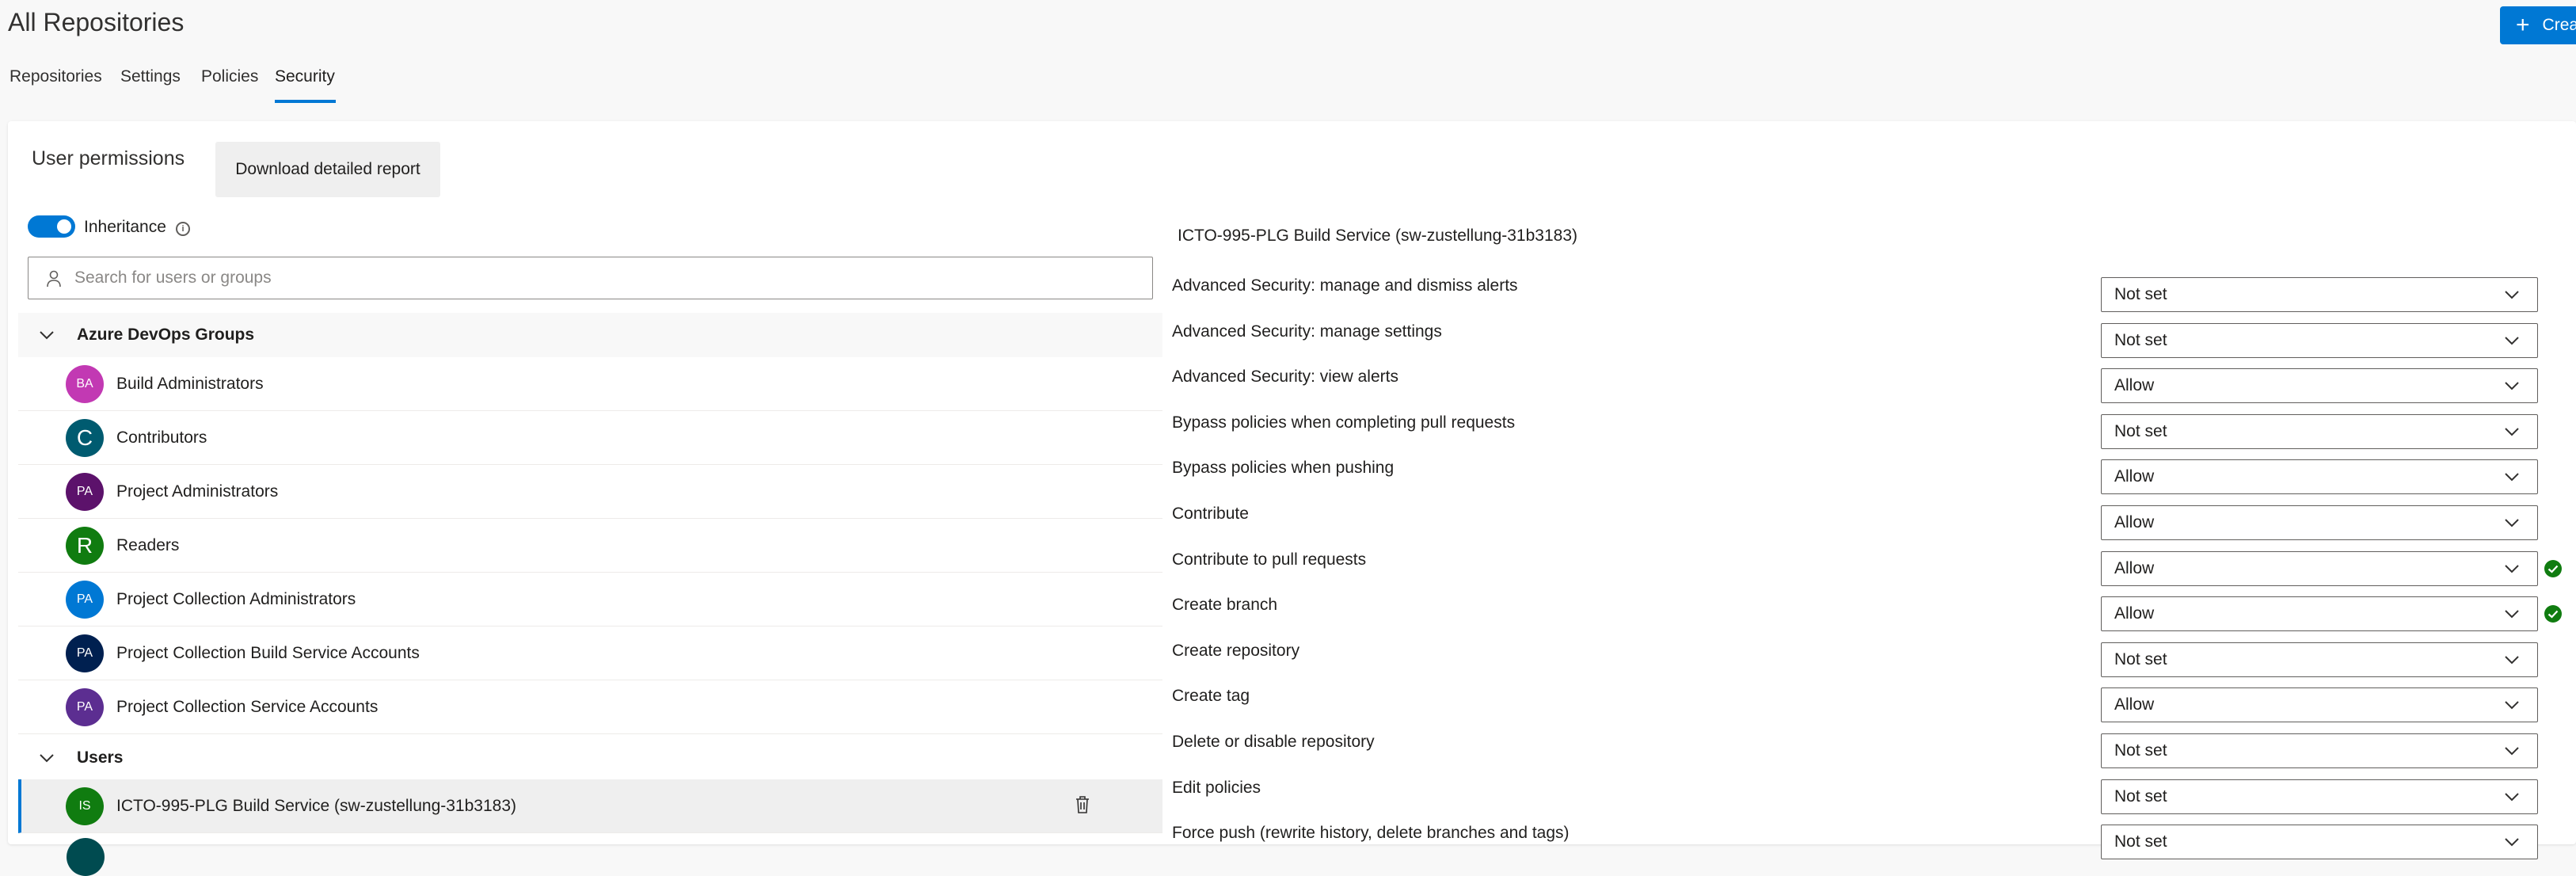 This screenshot has width=2576, height=876. What do you see at coordinates (1216, 788) in the screenshot?
I see `permission-label: Edit policies` at bounding box center [1216, 788].